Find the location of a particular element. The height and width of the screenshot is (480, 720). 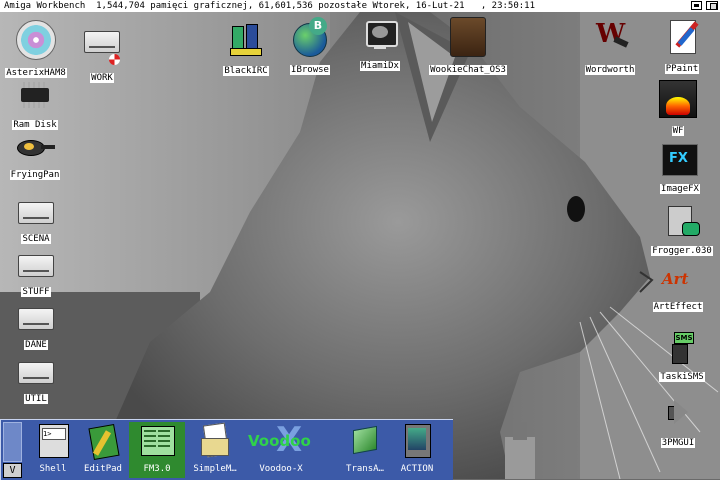

paintbrush-icon is located at coordinates (682, 37).